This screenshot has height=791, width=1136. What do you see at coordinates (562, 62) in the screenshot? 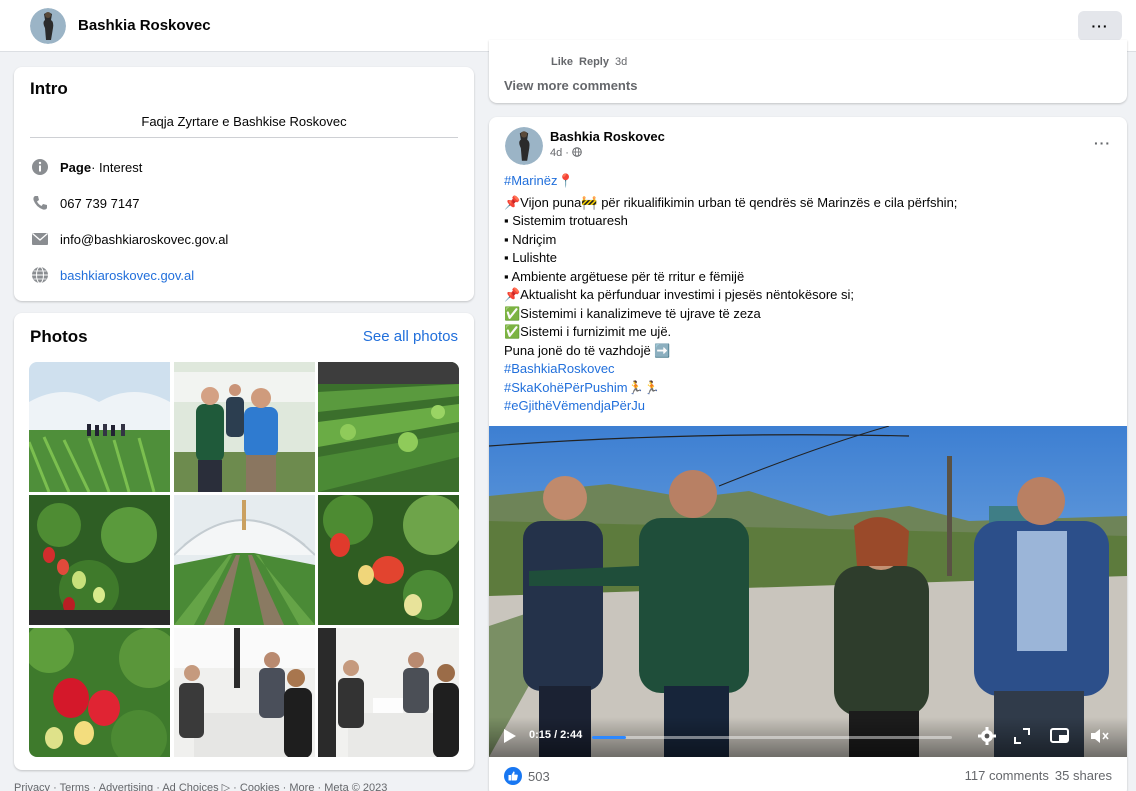
I see `comment-like-link: Like` at bounding box center [562, 62].